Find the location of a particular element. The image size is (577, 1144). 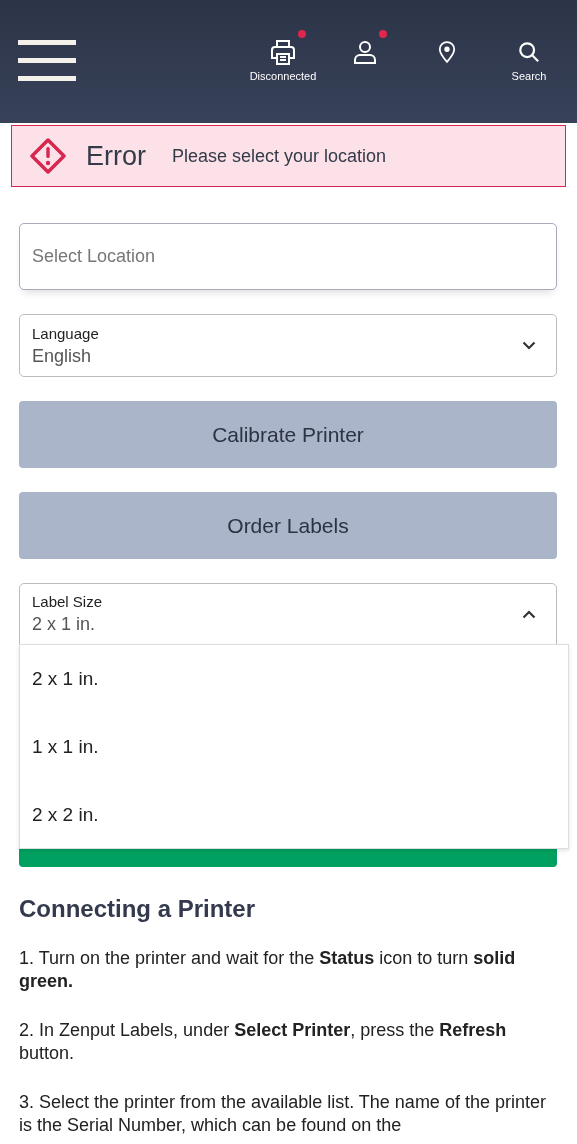

search-icon is located at coordinates (529, 52).